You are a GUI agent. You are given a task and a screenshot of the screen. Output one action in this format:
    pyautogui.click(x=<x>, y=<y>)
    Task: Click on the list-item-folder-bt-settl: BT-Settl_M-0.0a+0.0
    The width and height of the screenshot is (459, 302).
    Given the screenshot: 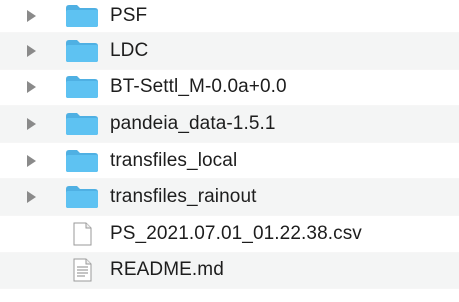 What is the action you would take?
    pyautogui.click(x=229, y=88)
    